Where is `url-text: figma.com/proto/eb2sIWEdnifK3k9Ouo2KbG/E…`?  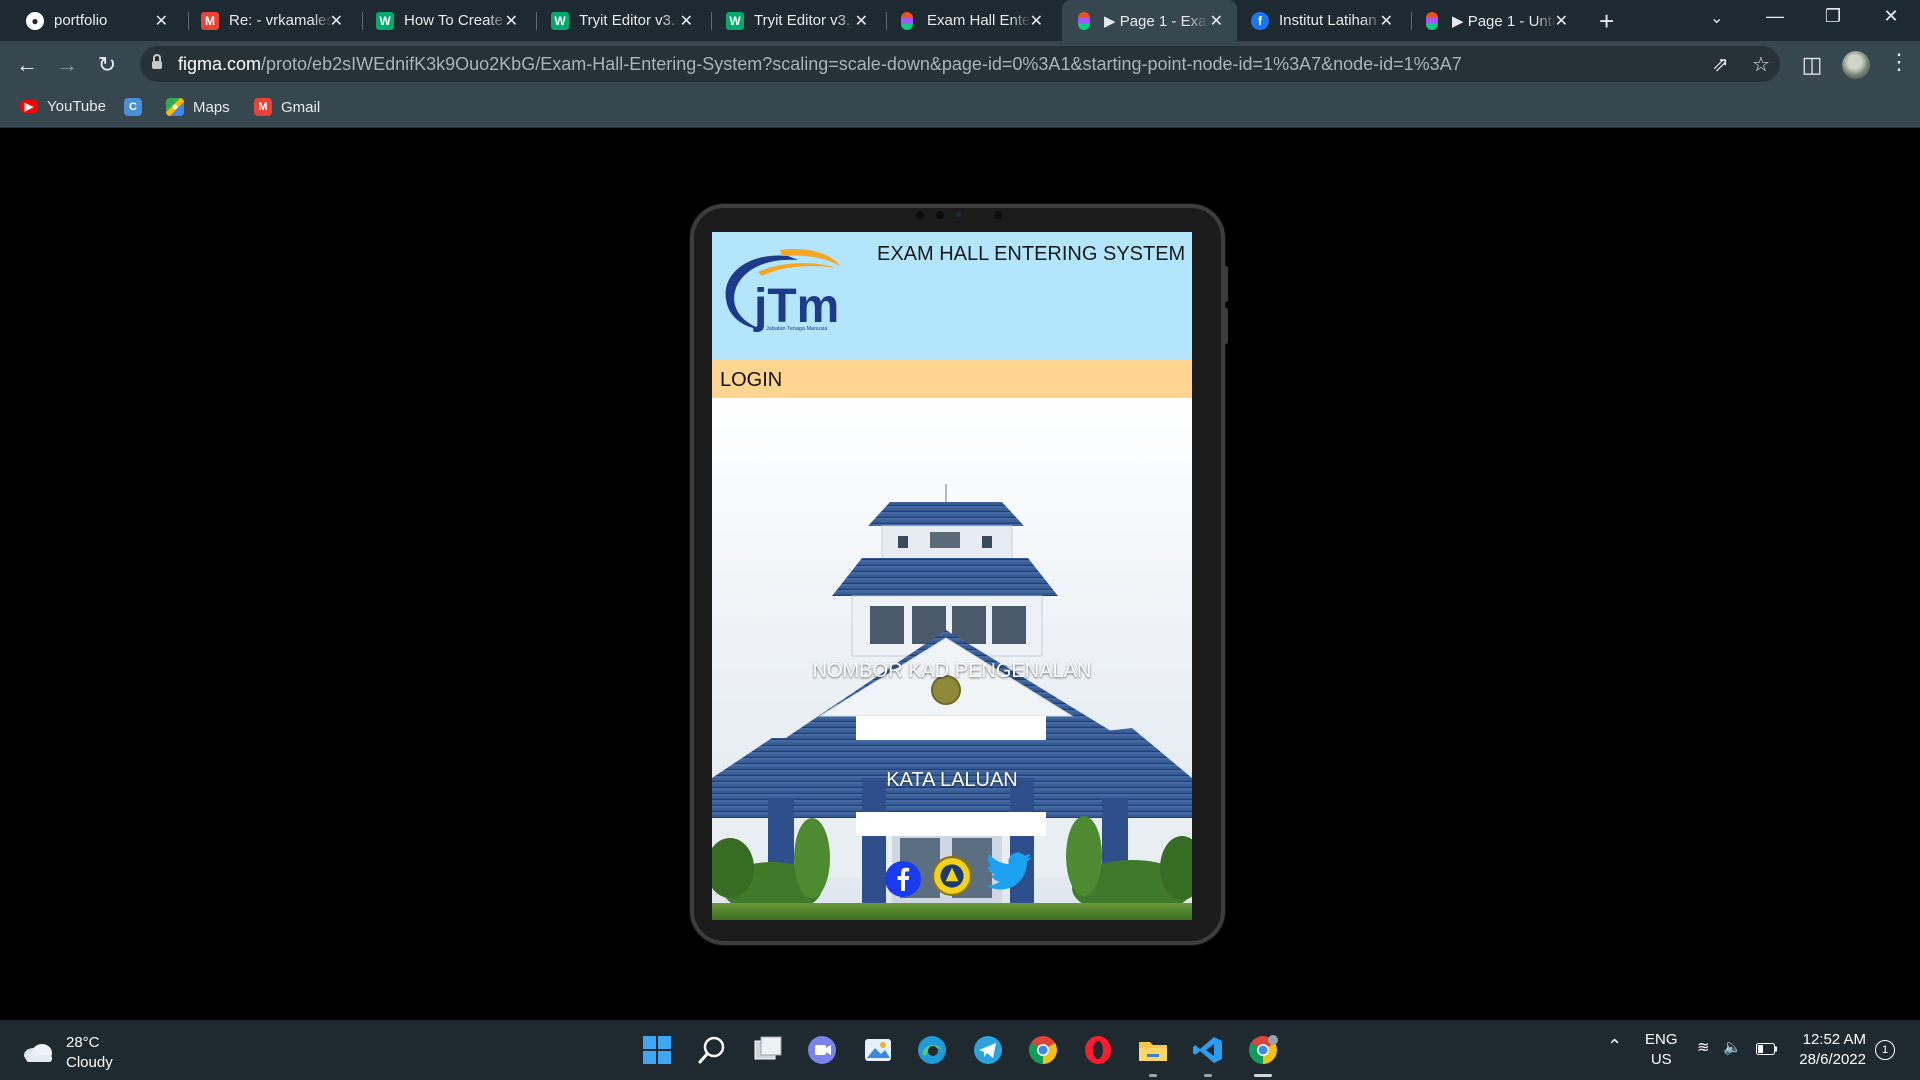 url-text: figma.com/proto/eb2sIWEdnifK3k9Ouo2KbG/E… is located at coordinates (820, 64).